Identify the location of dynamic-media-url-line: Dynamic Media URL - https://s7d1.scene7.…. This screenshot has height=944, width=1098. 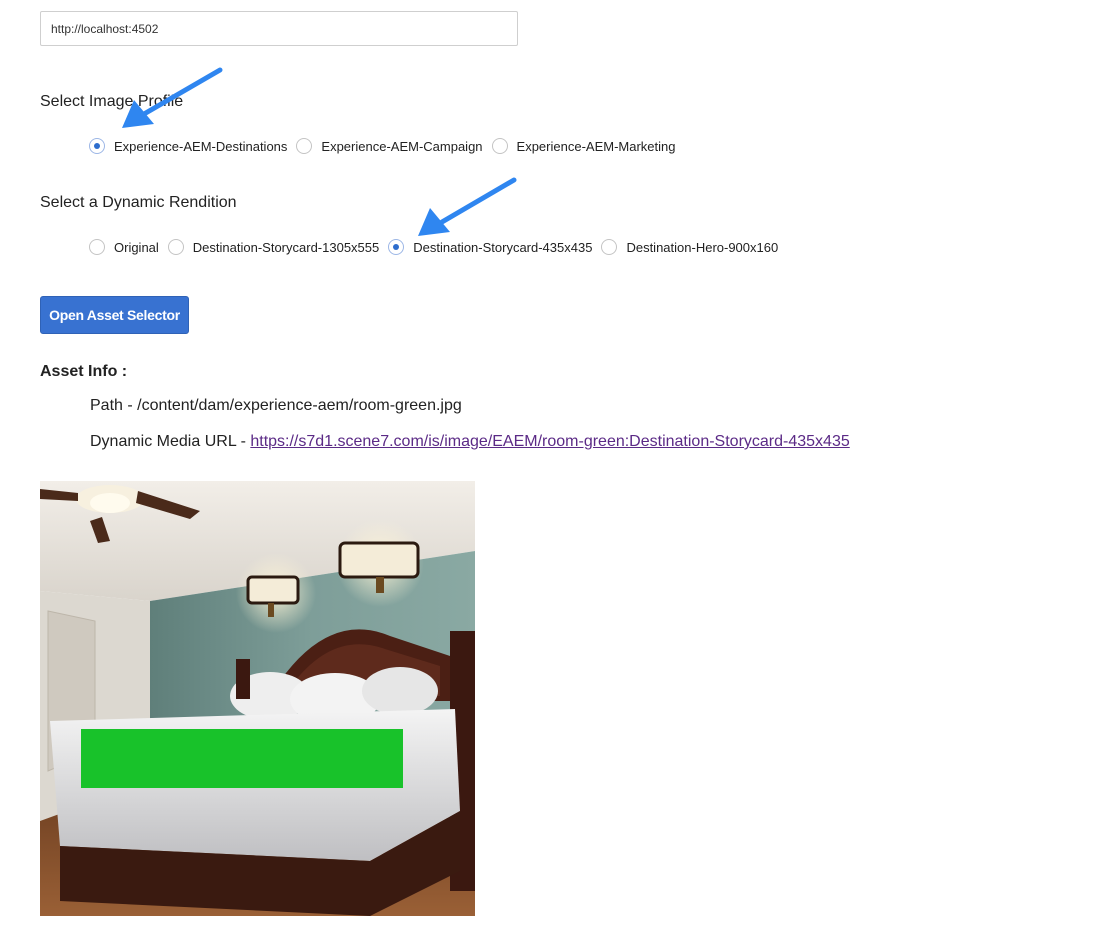
(470, 442).